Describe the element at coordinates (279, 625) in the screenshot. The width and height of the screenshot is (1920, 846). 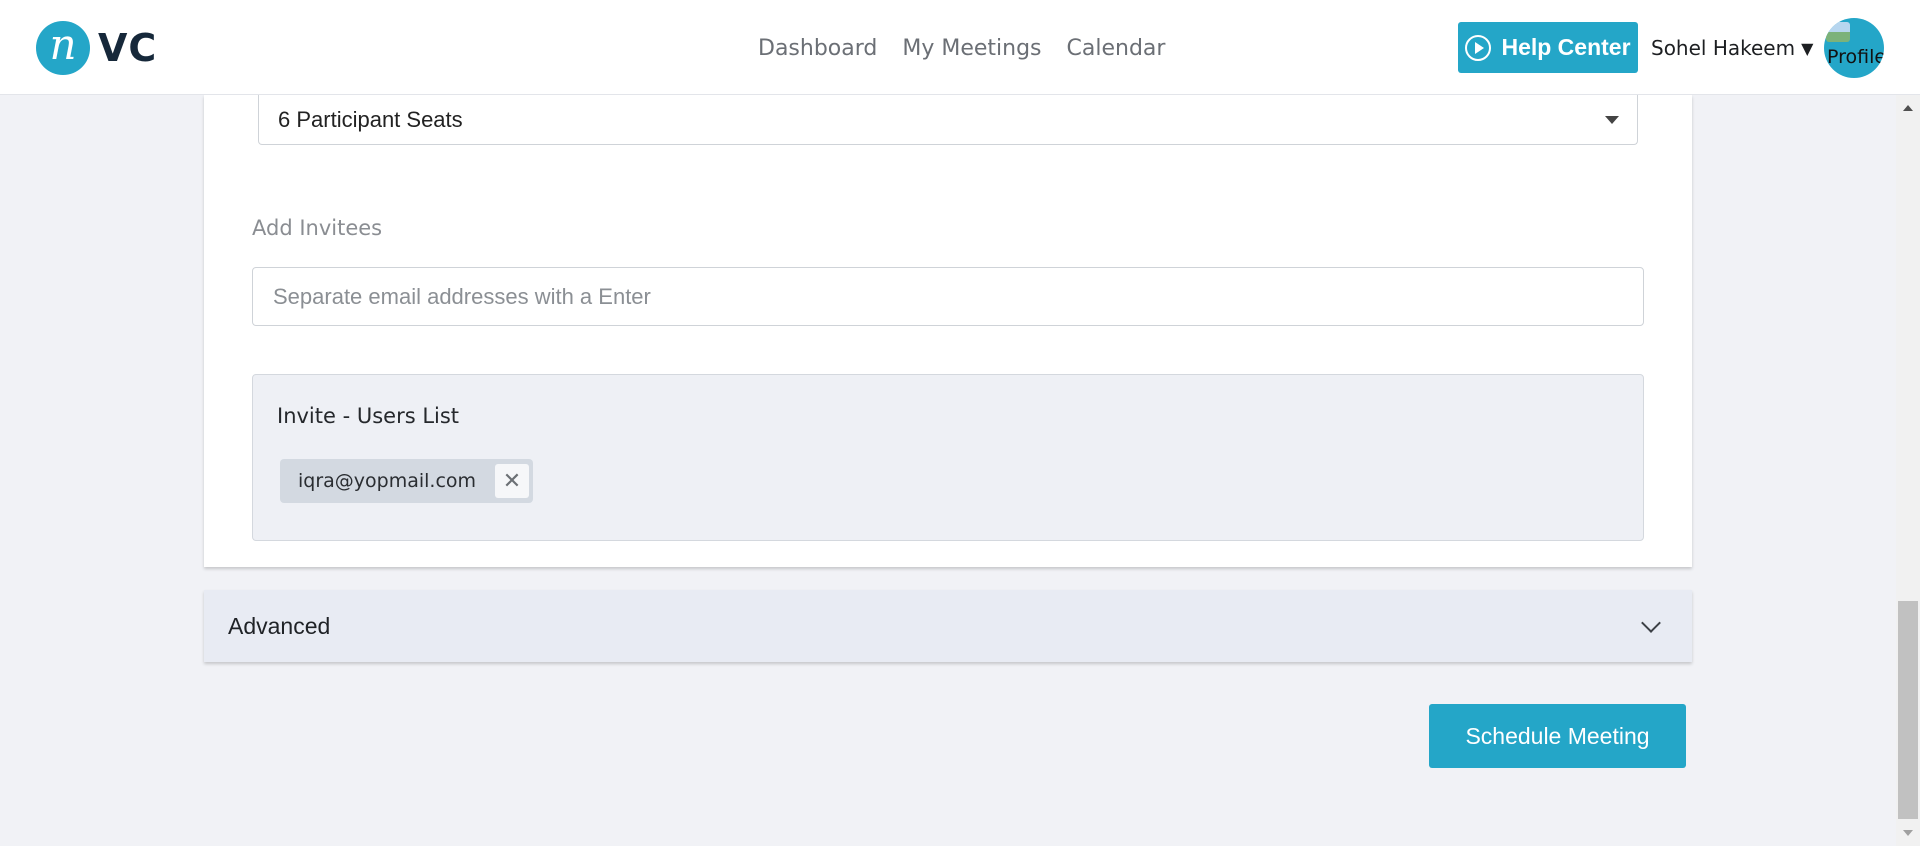
I see `advanced-label: Advanced` at that location.